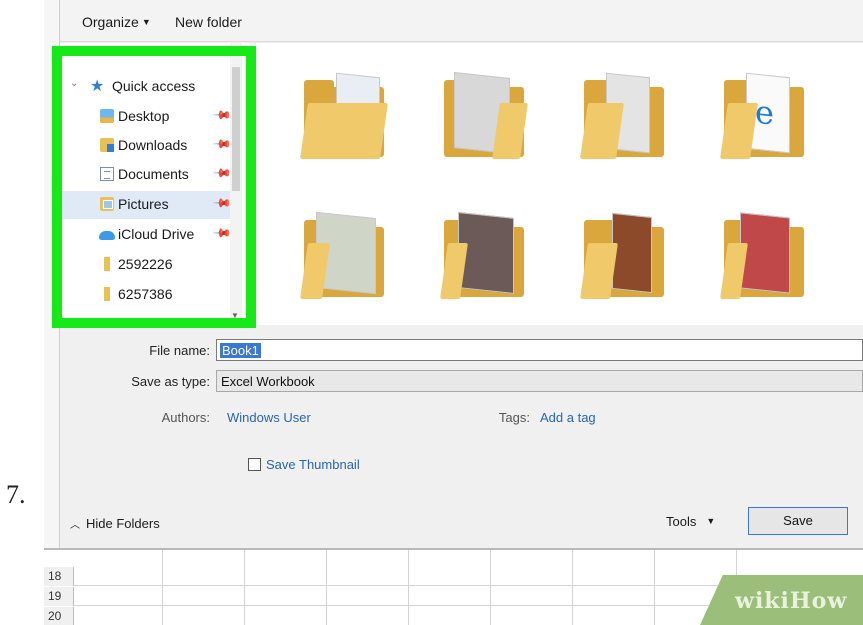 The image size is (863, 625). What do you see at coordinates (170, 381) in the screenshot?
I see `save-as-type-label: Save as type:` at bounding box center [170, 381].